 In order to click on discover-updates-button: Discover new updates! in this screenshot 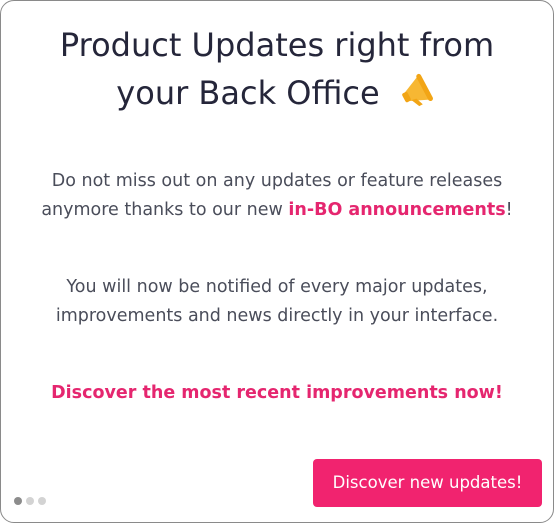, I will do `click(427, 483)`.